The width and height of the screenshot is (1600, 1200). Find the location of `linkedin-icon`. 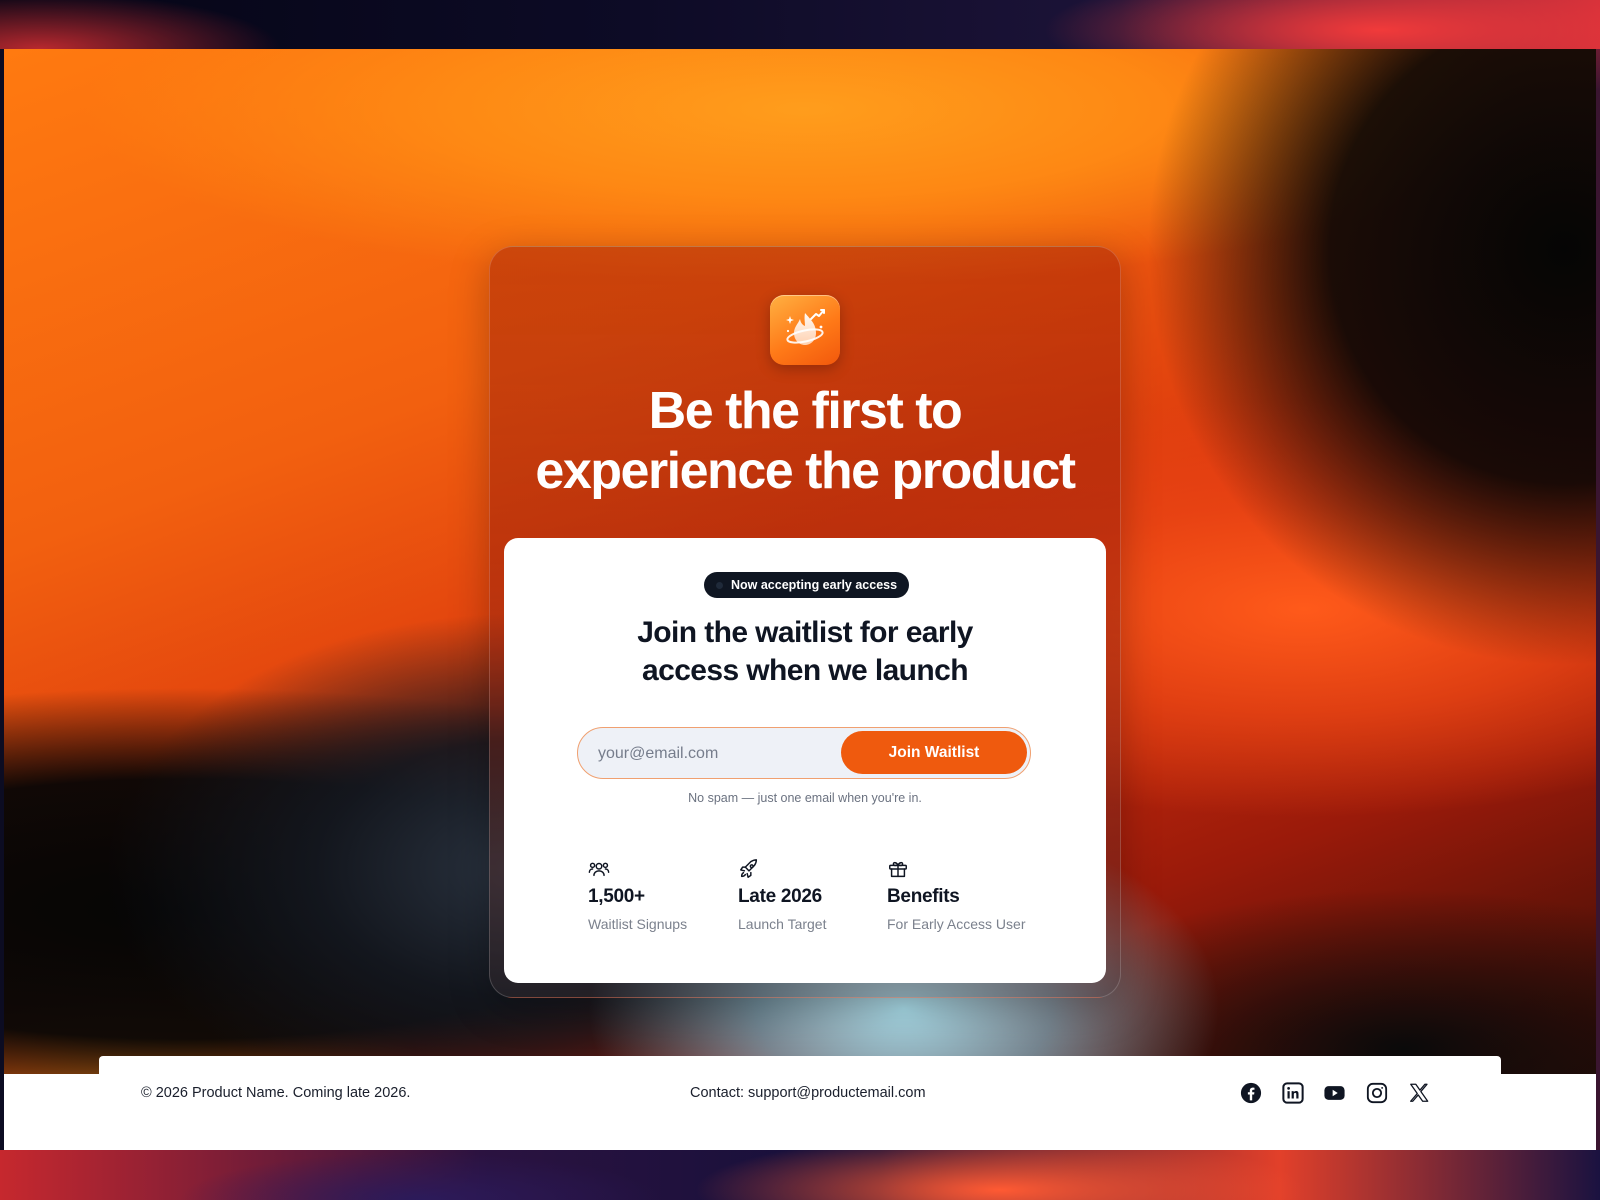

linkedin-icon is located at coordinates (1292, 1092).